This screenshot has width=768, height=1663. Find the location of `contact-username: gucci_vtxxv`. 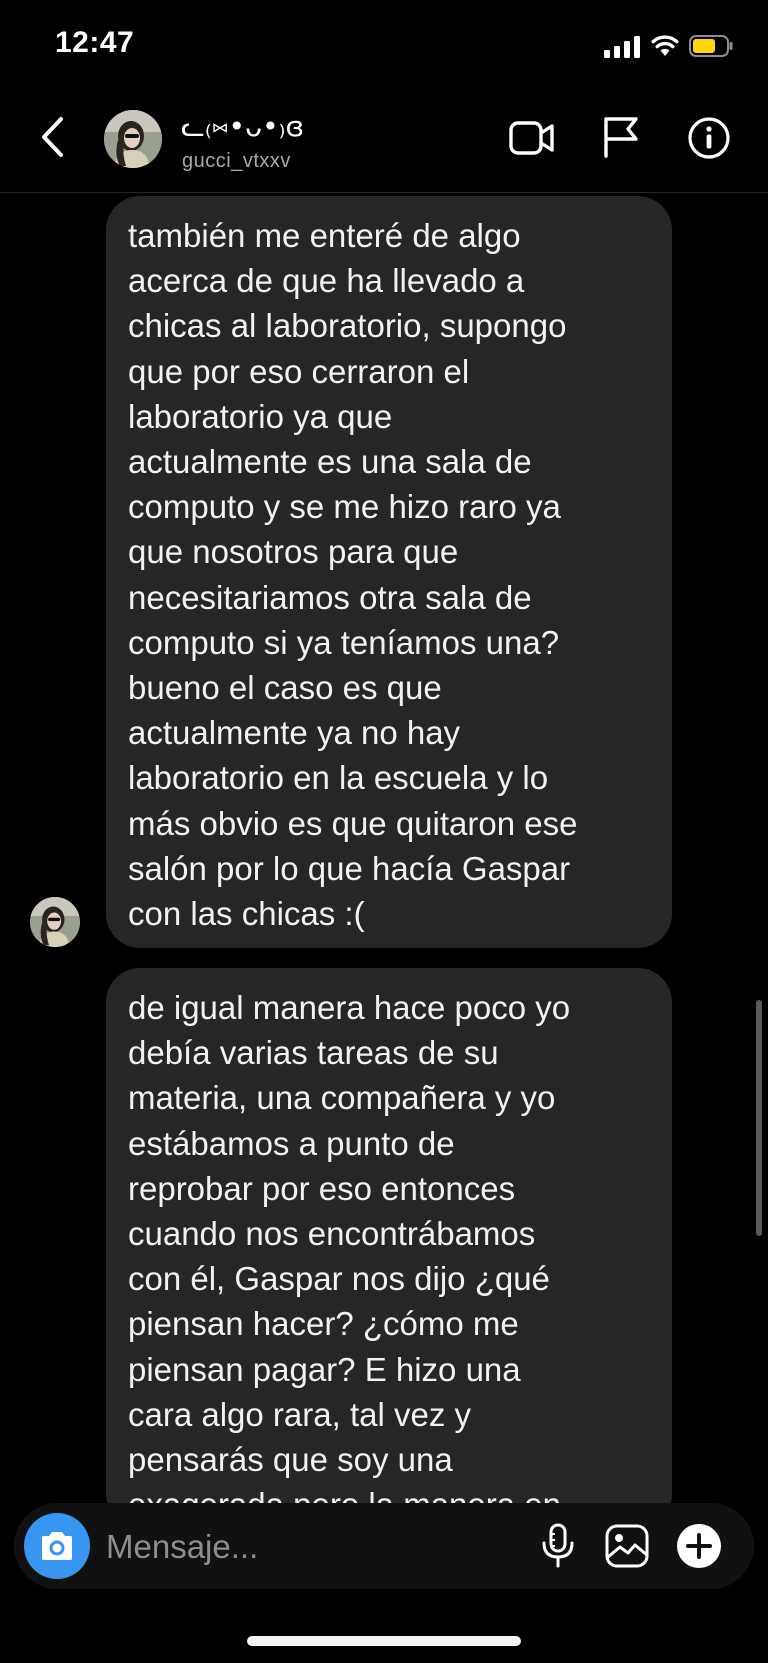

contact-username: gucci_vtxxv is located at coordinates (236, 161).